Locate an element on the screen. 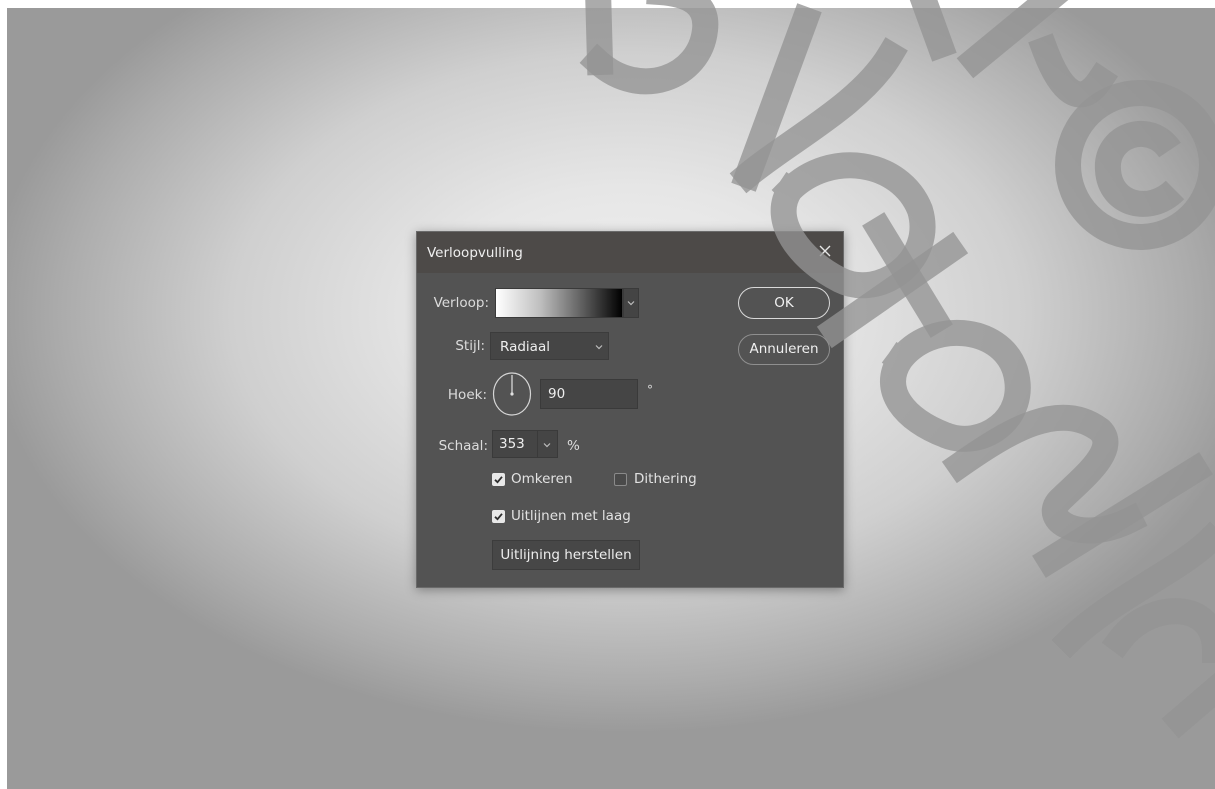 This screenshot has width=1215, height=789. dither-label: Dithering is located at coordinates (665, 479).